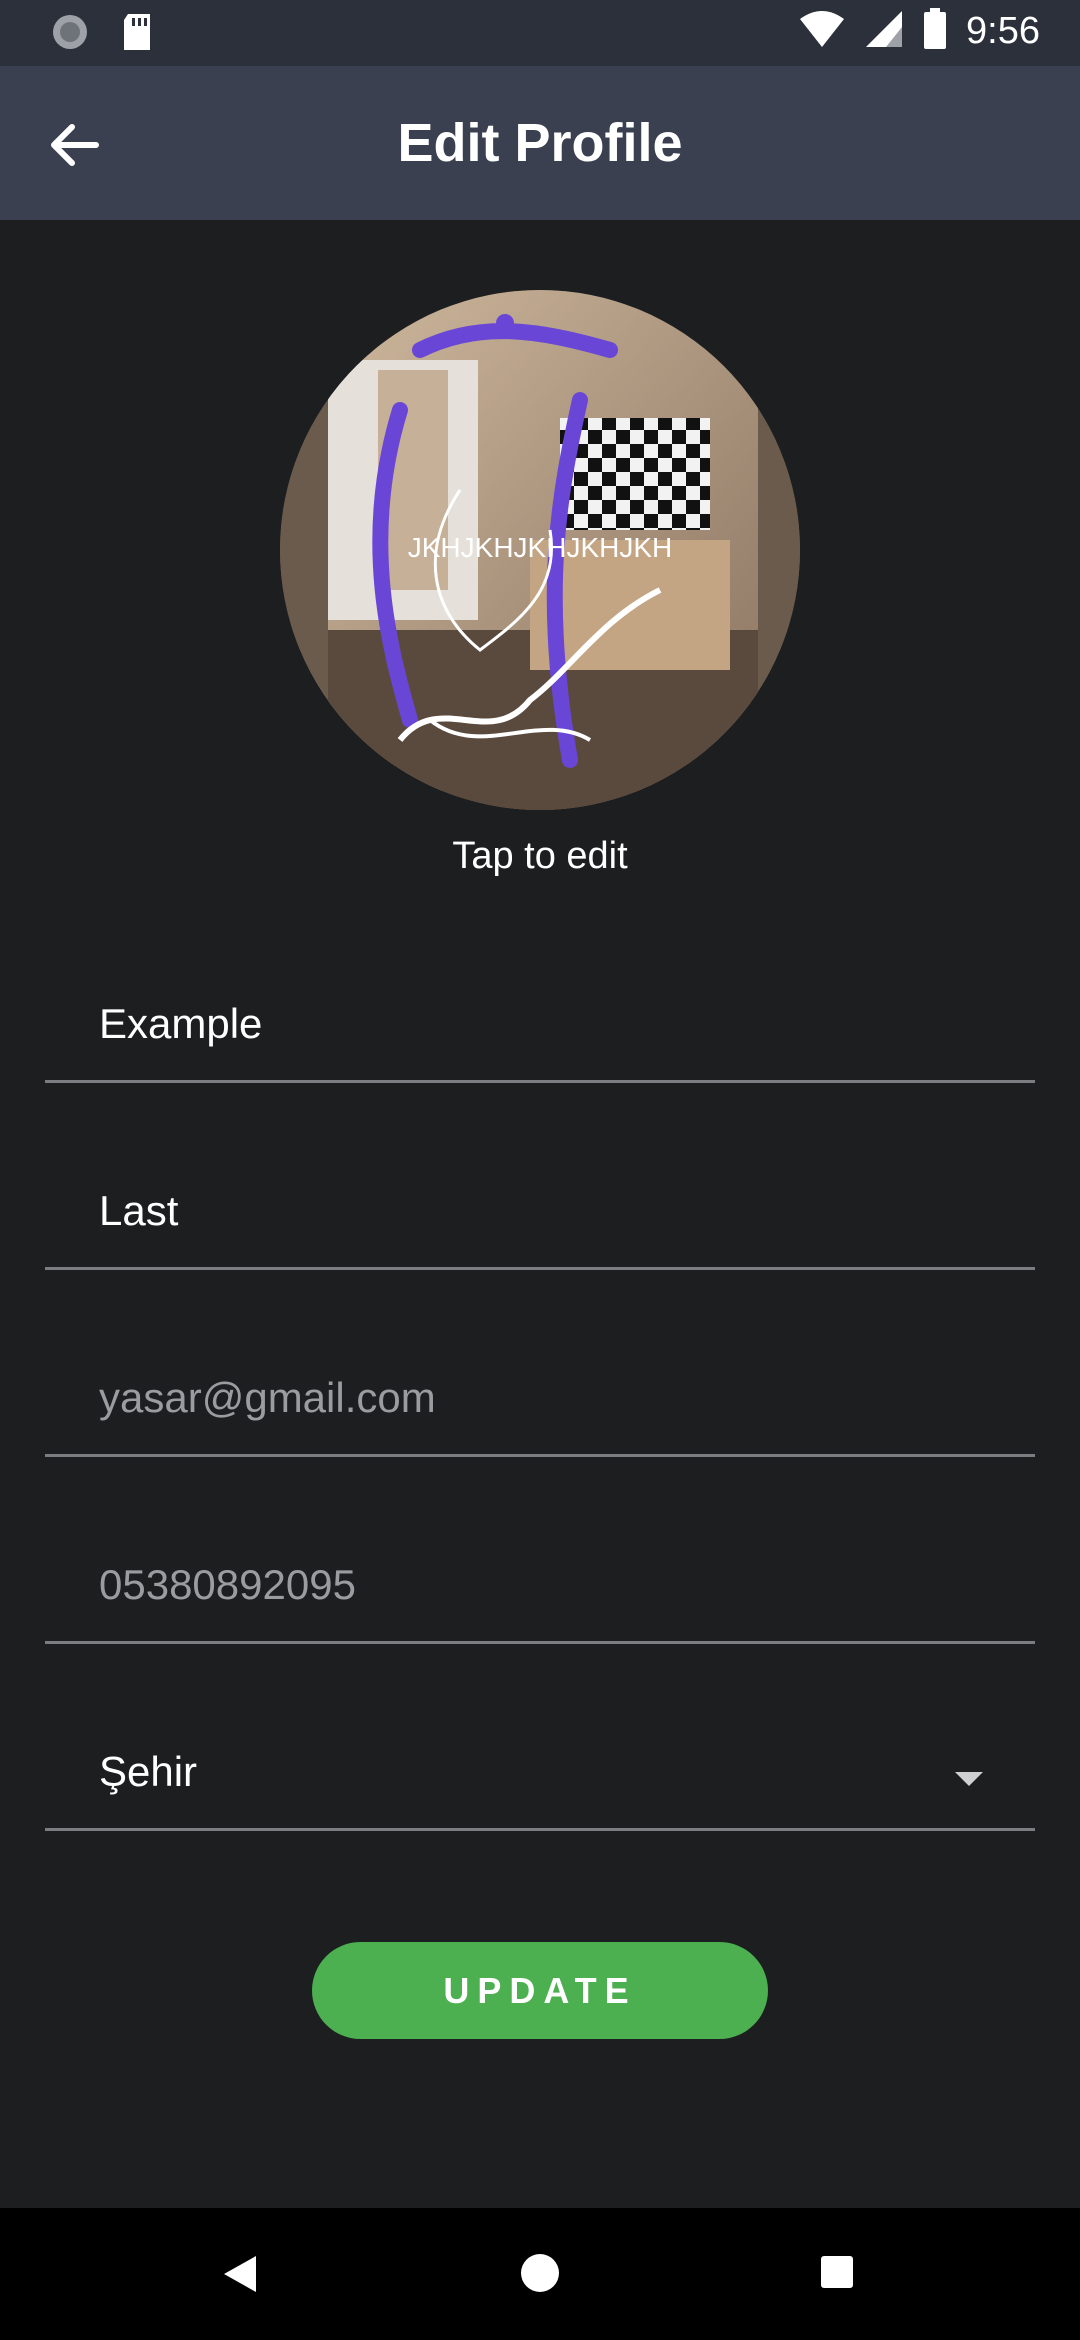  What do you see at coordinates (540, 1220) in the screenshot?
I see `last-name-field: Last` at bounding box center [540, 1220].